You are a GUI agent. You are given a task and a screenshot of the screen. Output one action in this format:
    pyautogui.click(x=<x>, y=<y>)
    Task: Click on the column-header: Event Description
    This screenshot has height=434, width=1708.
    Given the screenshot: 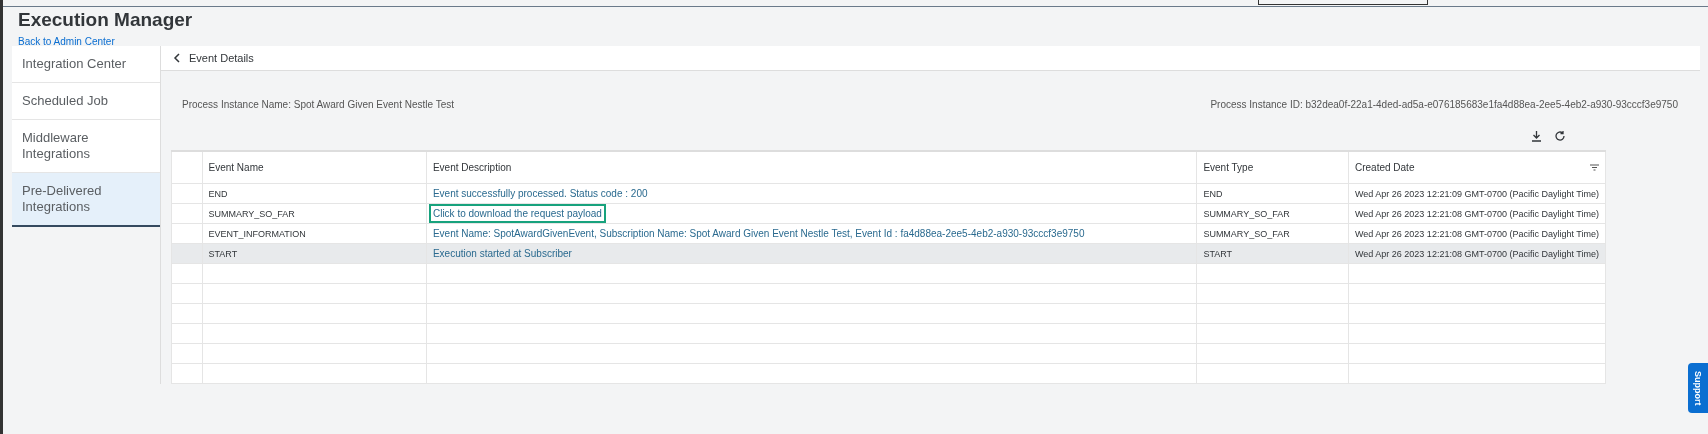 What is the action you would take?
    pyautogui.click(x=472, y=167)
    